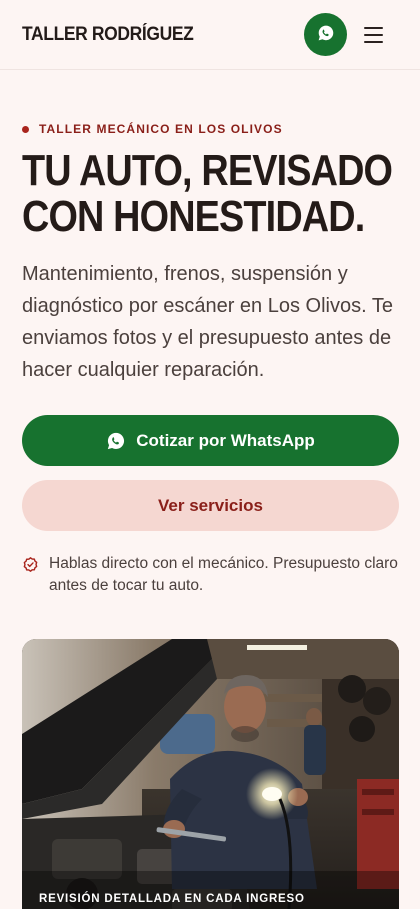  Describe the element at coordinates (172, 899) in the screenshot. I see `photo-caption: REVISIÓN DETALLADA EN CADA INGRESO` at that location.